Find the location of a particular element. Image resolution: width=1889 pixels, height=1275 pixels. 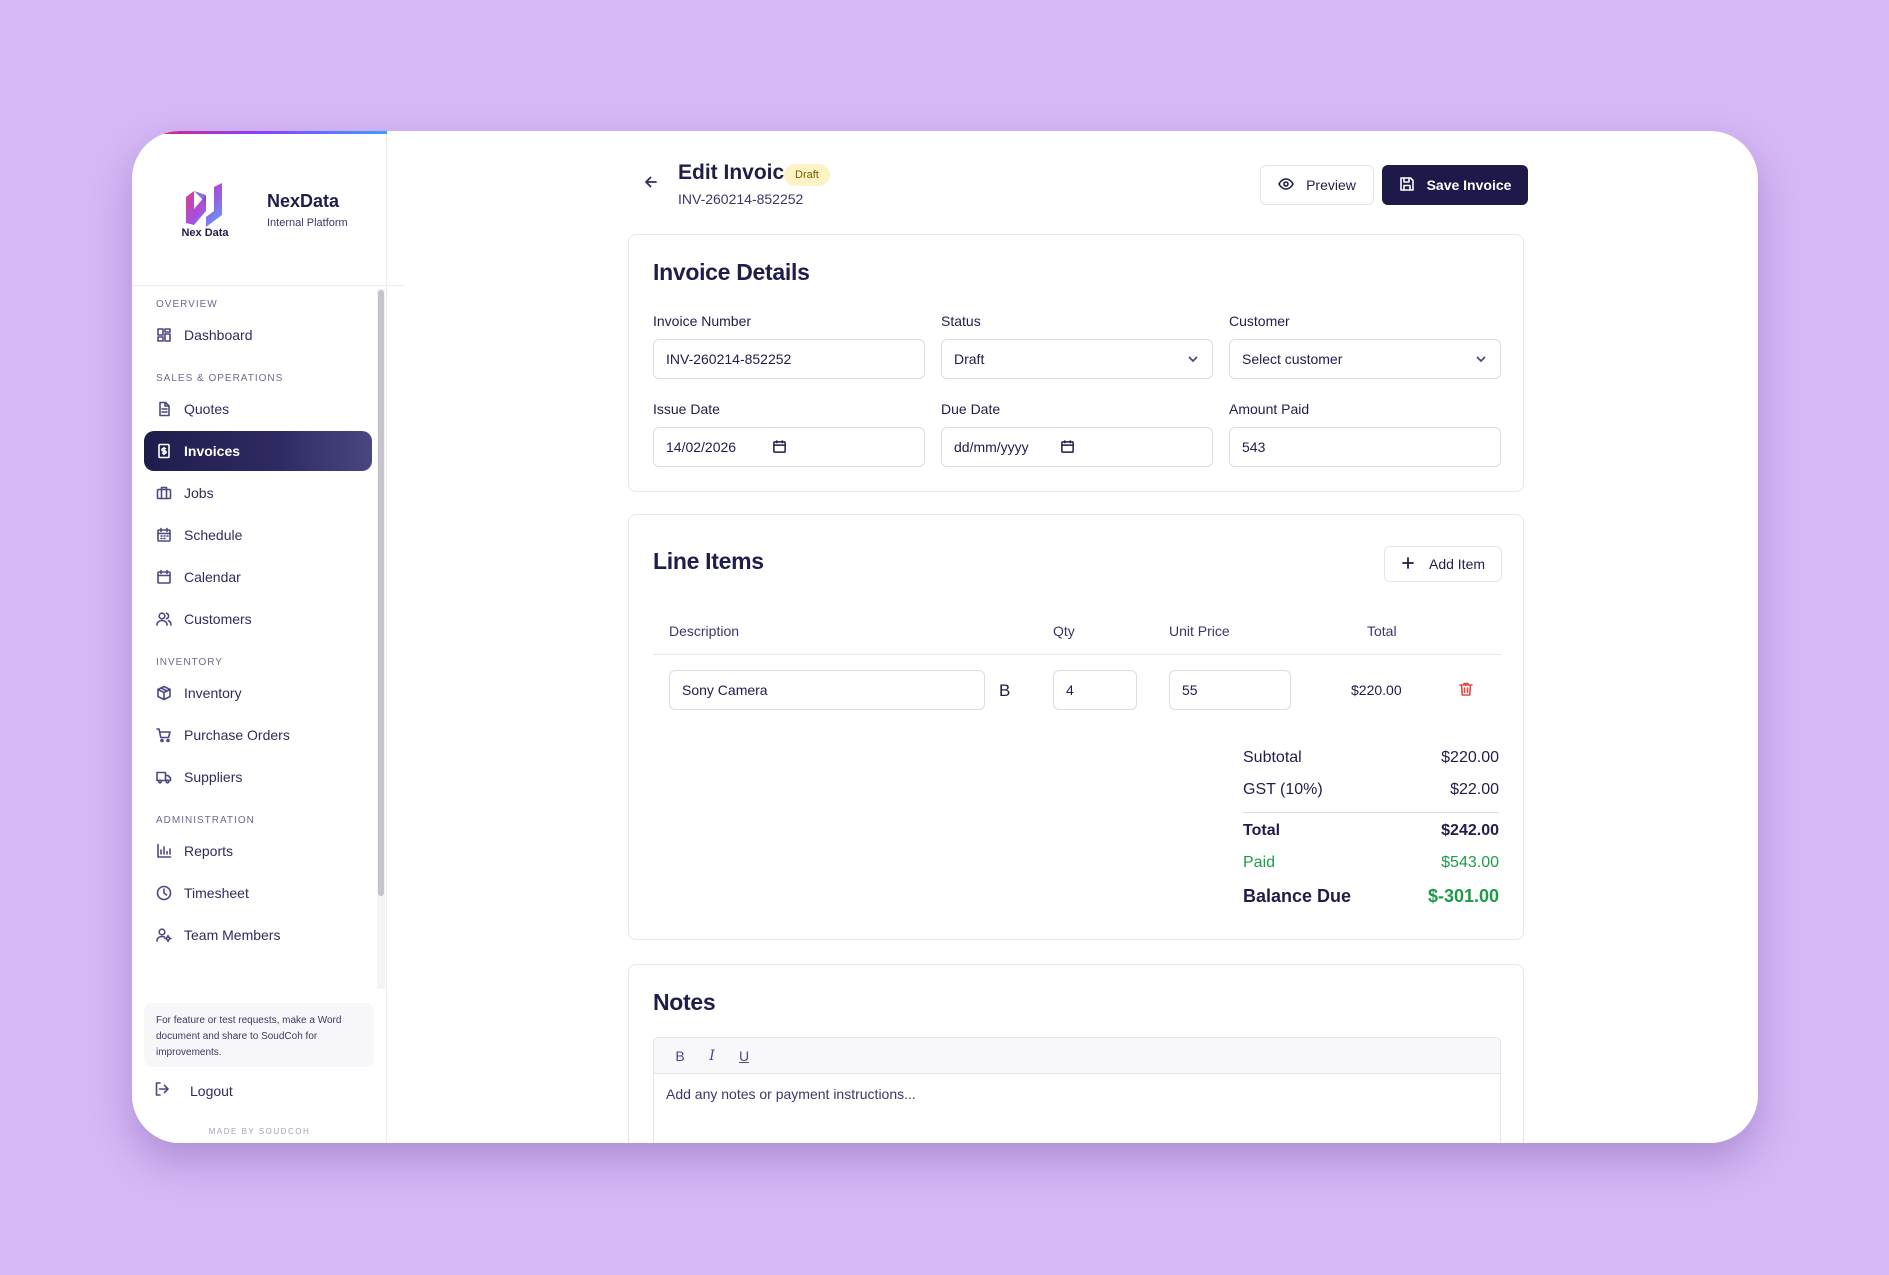

balance-value: $-301.00 is located at coordinates (1463, 895).